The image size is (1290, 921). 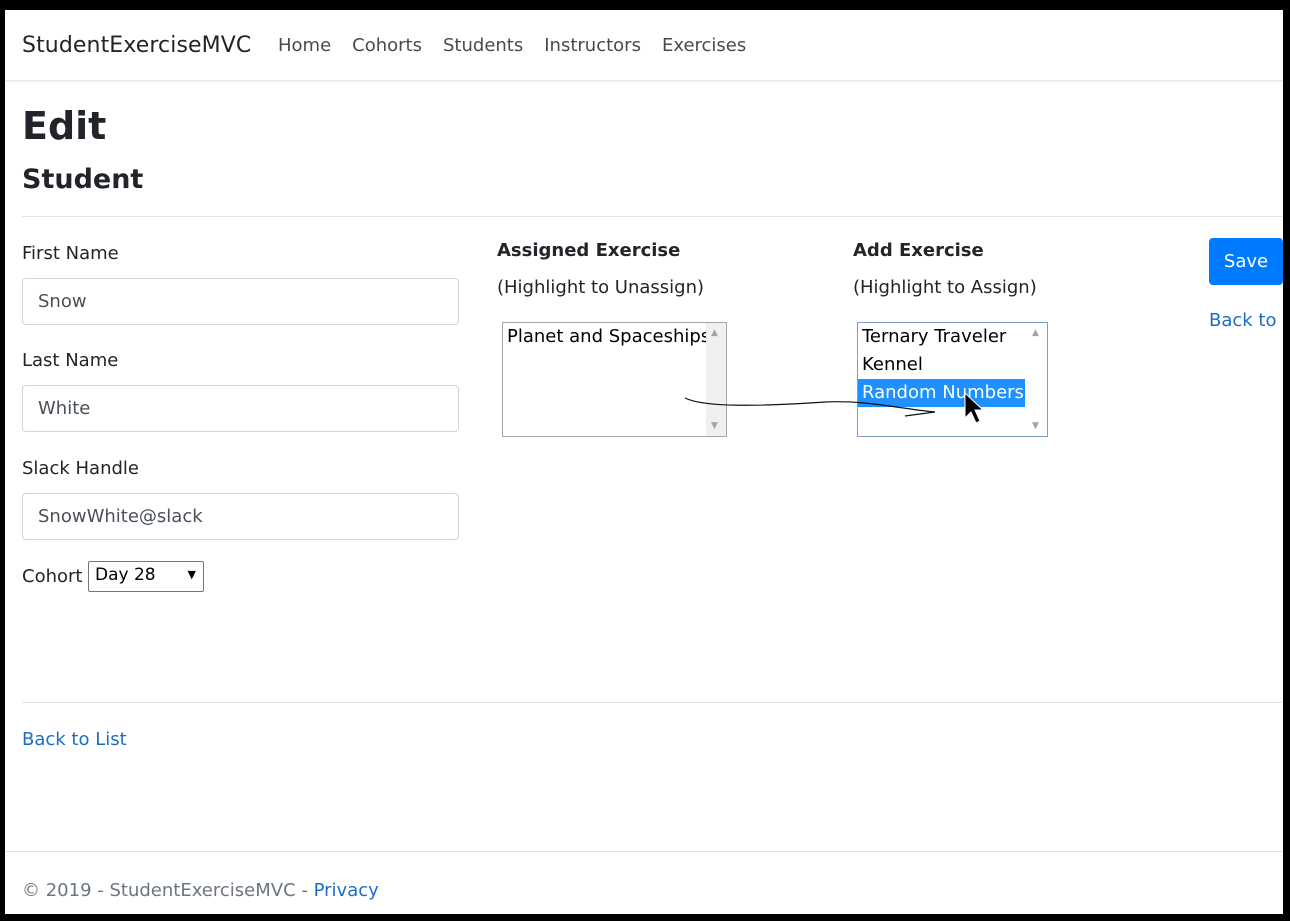 I want to click on nav-instructors: Instructors, so click(x=592, y=45).